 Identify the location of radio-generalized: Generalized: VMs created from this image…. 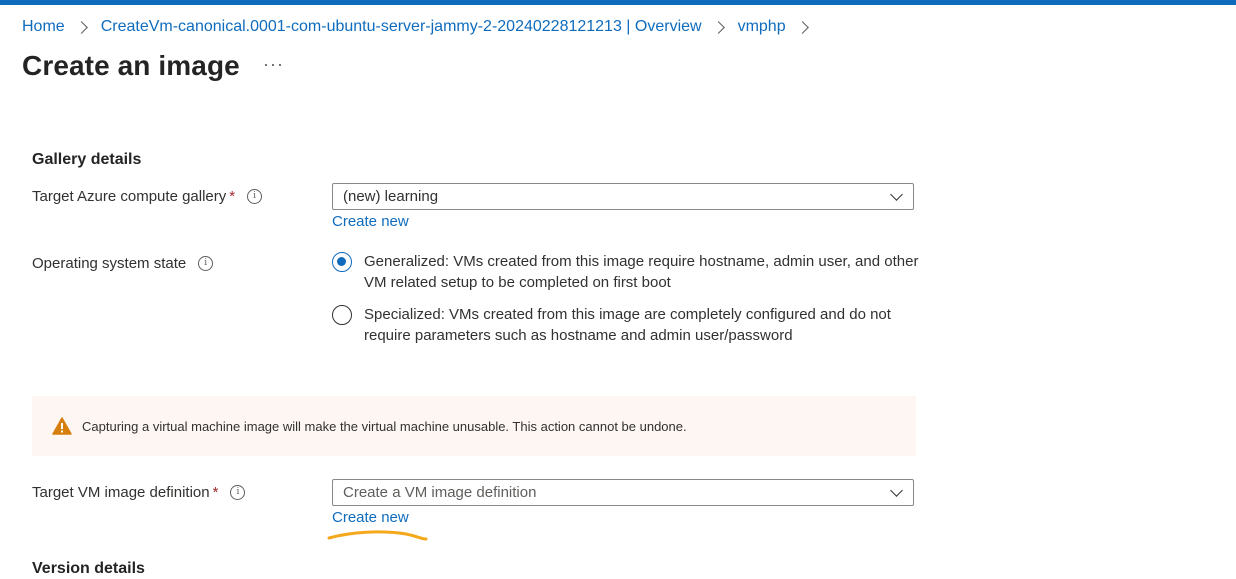
(627, 272).